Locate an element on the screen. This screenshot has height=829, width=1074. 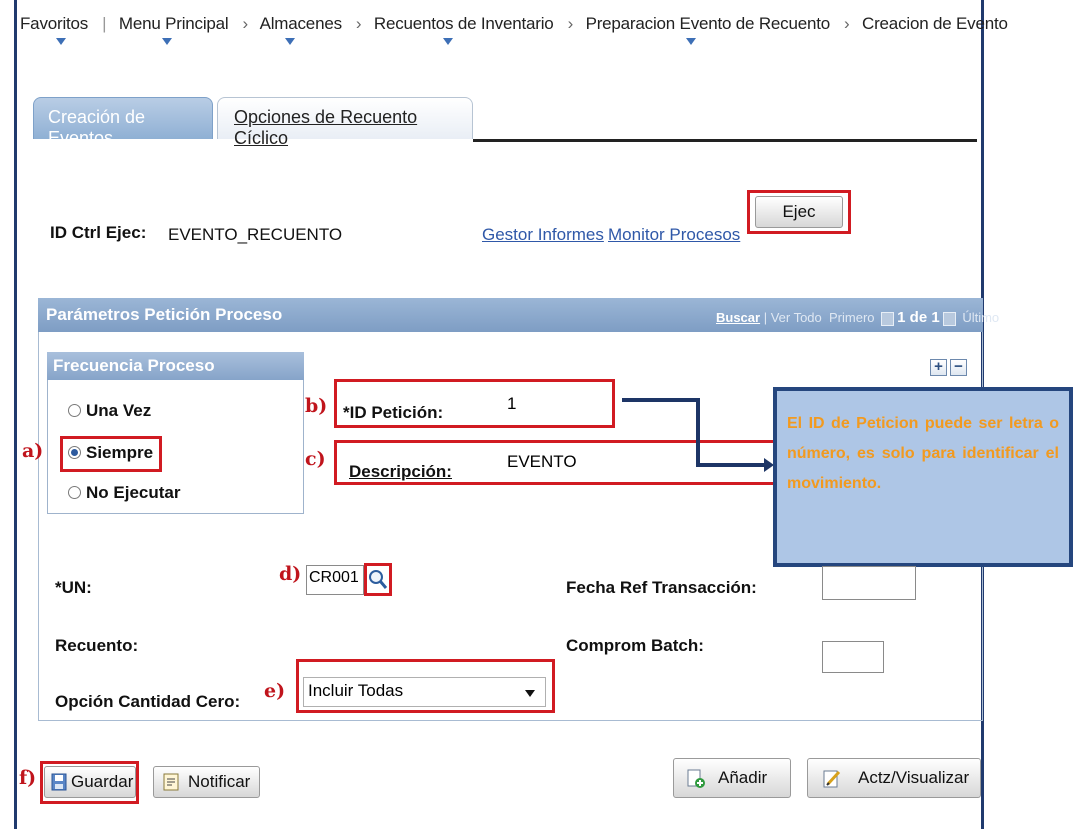
annotation-b: b) is located at coordinates (316, 406).